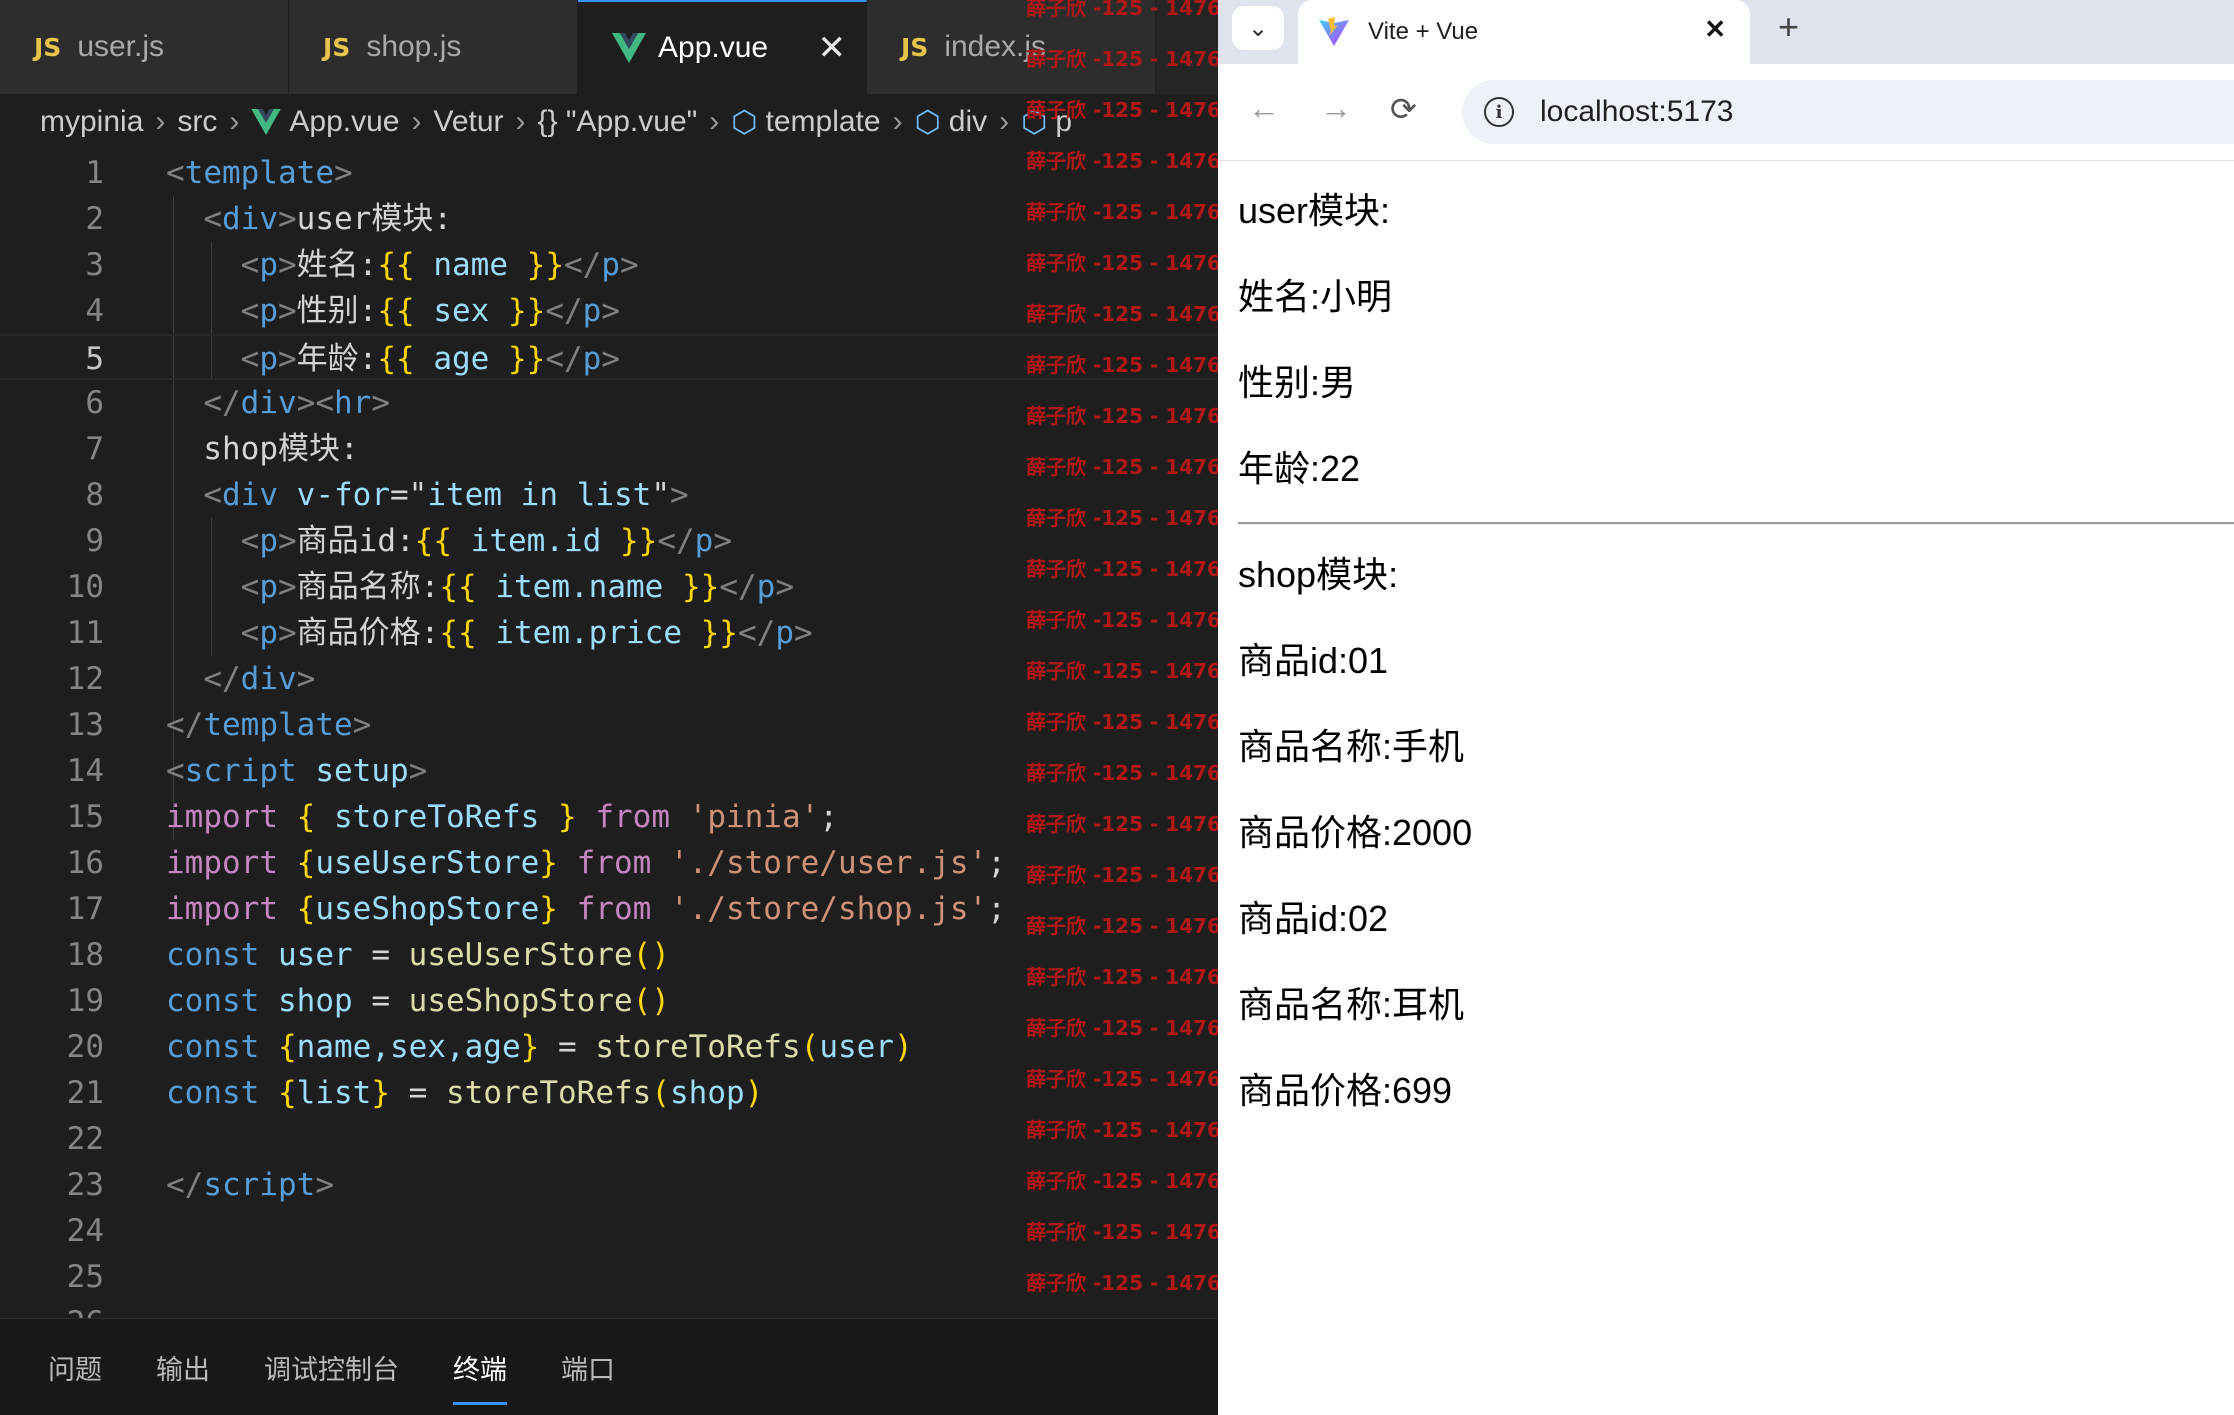  What do you see at coordinates (1788, 27) in the screenshot?
I see `new-tab-button: +` at bounding box center [1788, 27].